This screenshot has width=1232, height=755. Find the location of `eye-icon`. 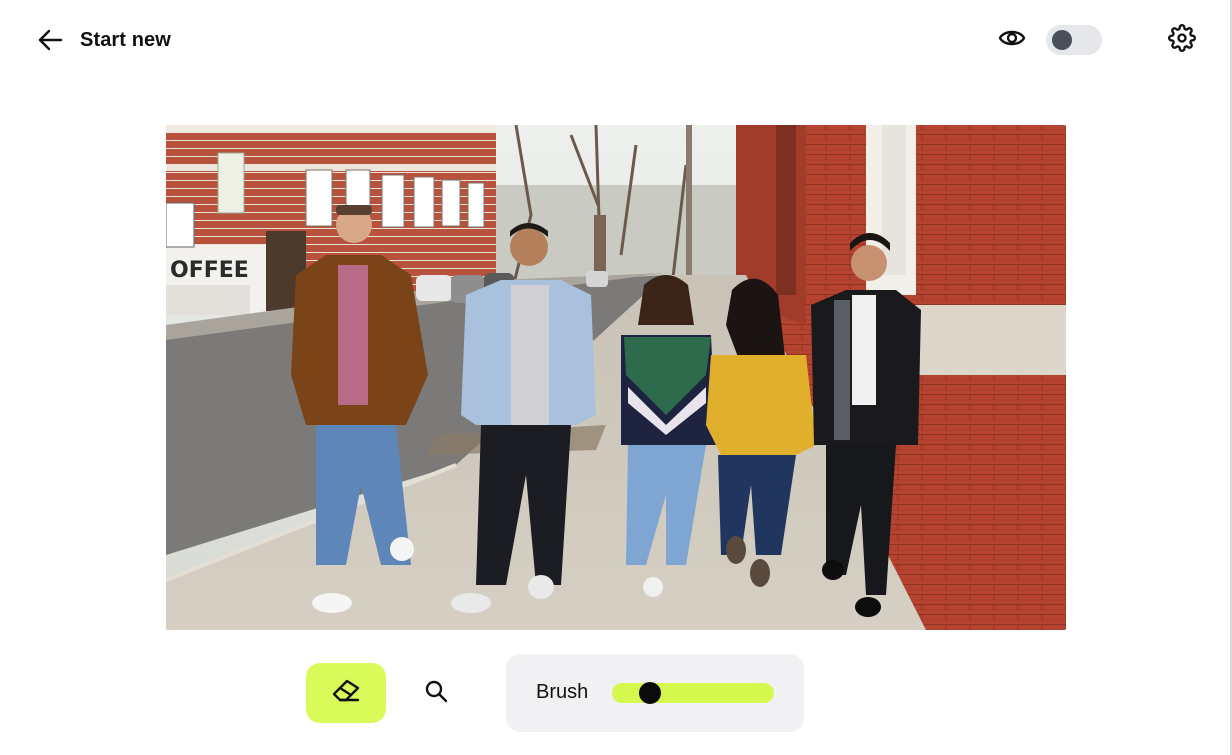

eye-icon is located at coordinates (1012, 40).